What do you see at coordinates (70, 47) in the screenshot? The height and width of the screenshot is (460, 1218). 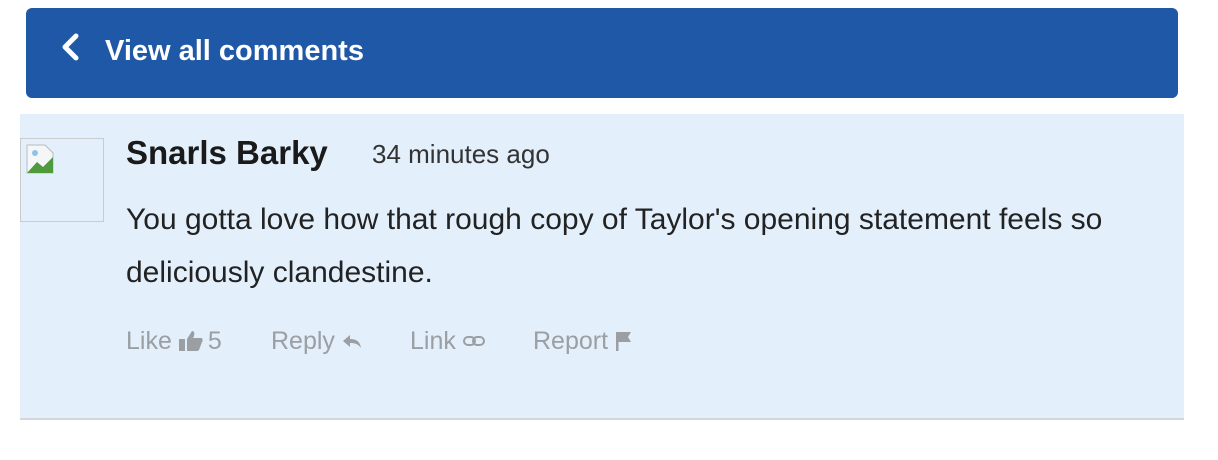 I see `chevron-left-icon` at bounding box center [70, 47].